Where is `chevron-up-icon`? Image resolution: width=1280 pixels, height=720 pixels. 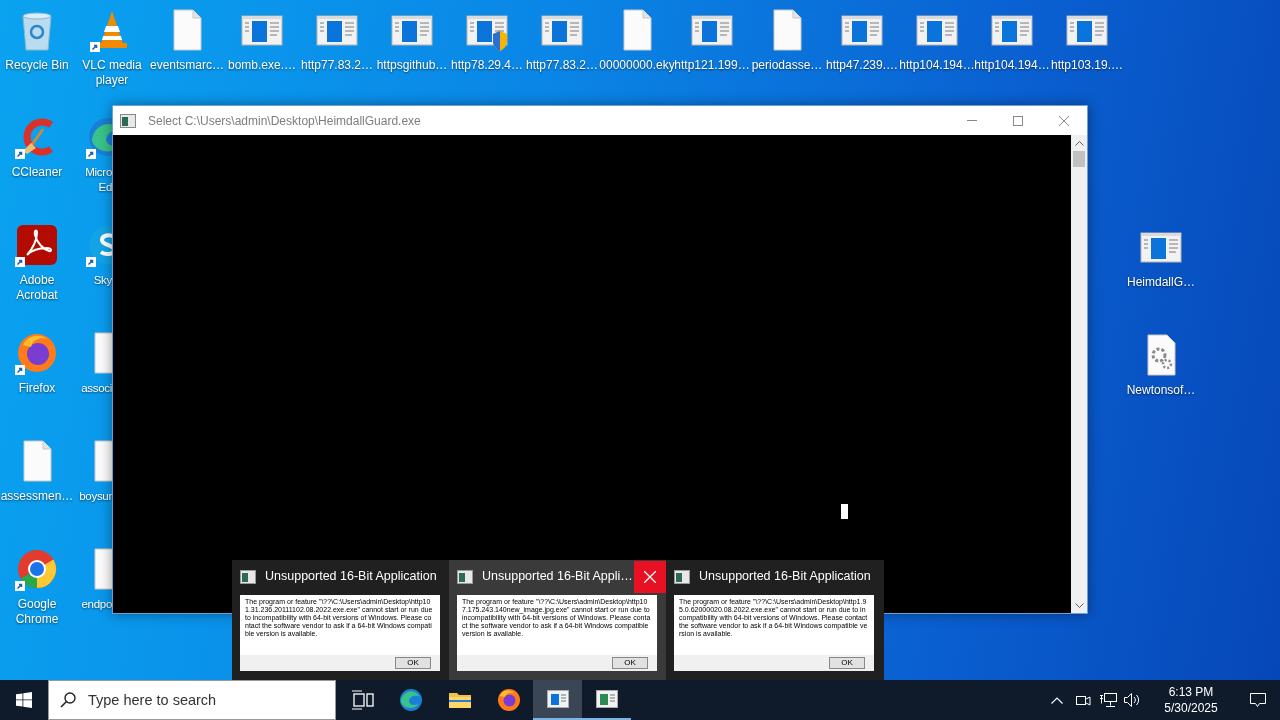 chevron-up-icon is located at coordinates (1057, 700).